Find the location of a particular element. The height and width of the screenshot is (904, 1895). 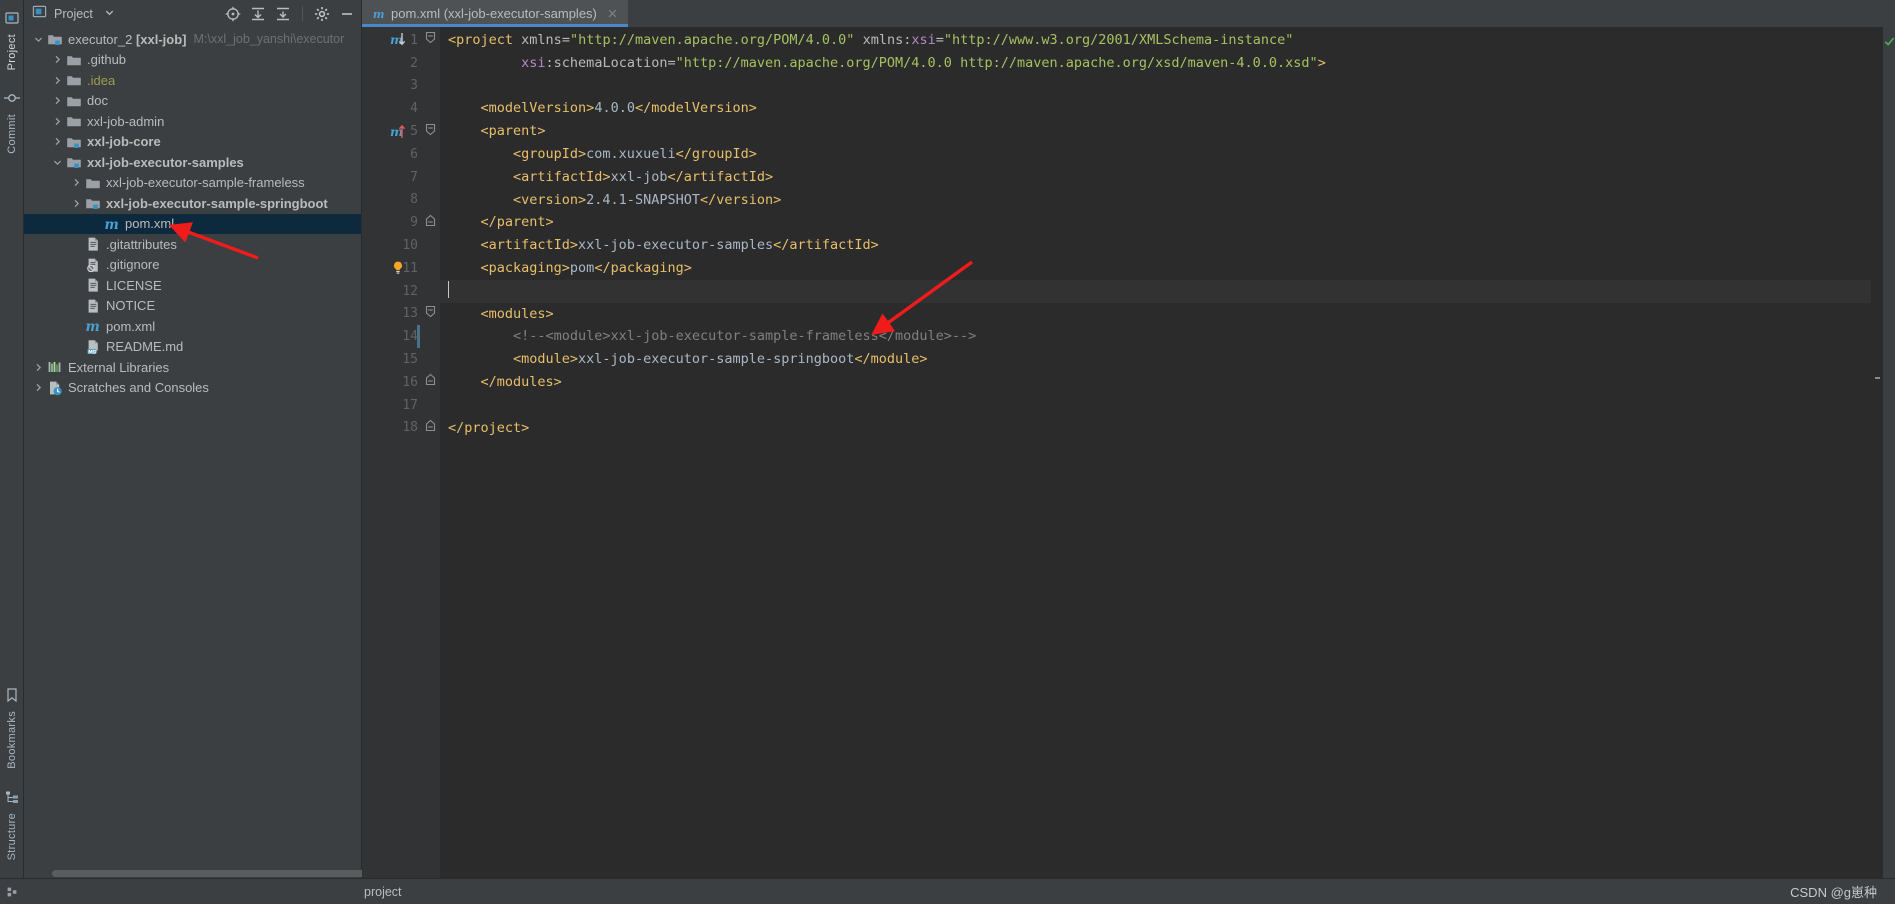

tree-row--gitignore: .gitignore is located at coordinates (192, 265).